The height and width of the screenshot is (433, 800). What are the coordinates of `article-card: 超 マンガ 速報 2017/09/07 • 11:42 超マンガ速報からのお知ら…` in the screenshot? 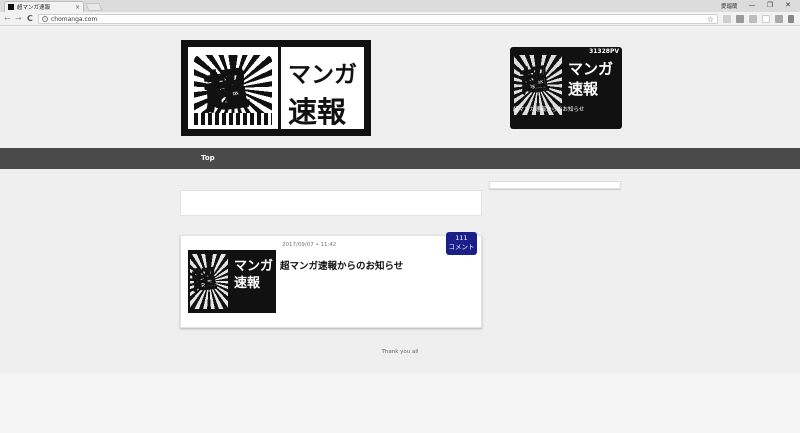 It's located at (331, 280).